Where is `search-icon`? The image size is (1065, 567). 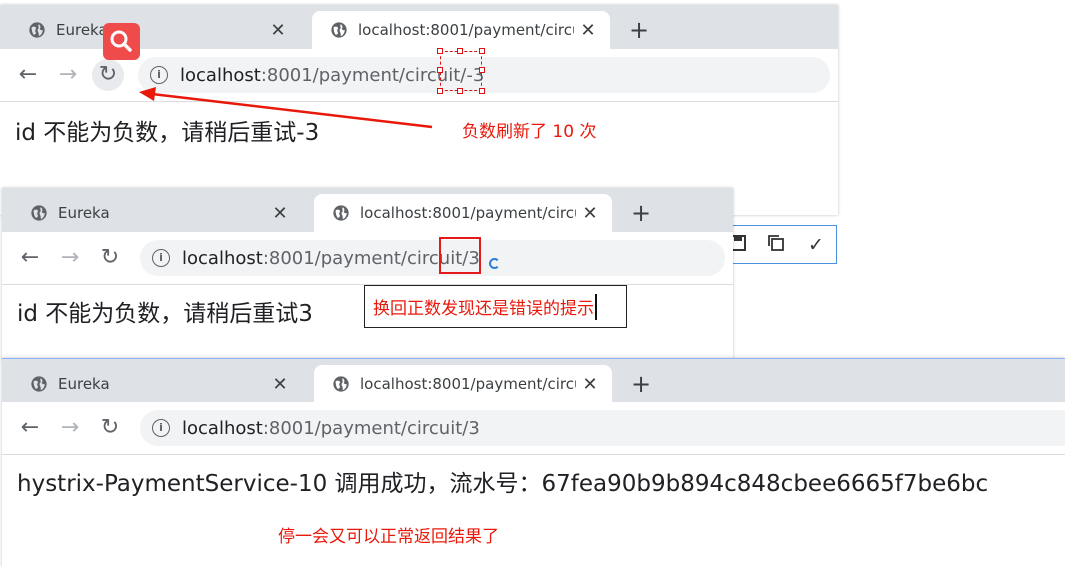
search-icon is located at coordinates (121, 41).